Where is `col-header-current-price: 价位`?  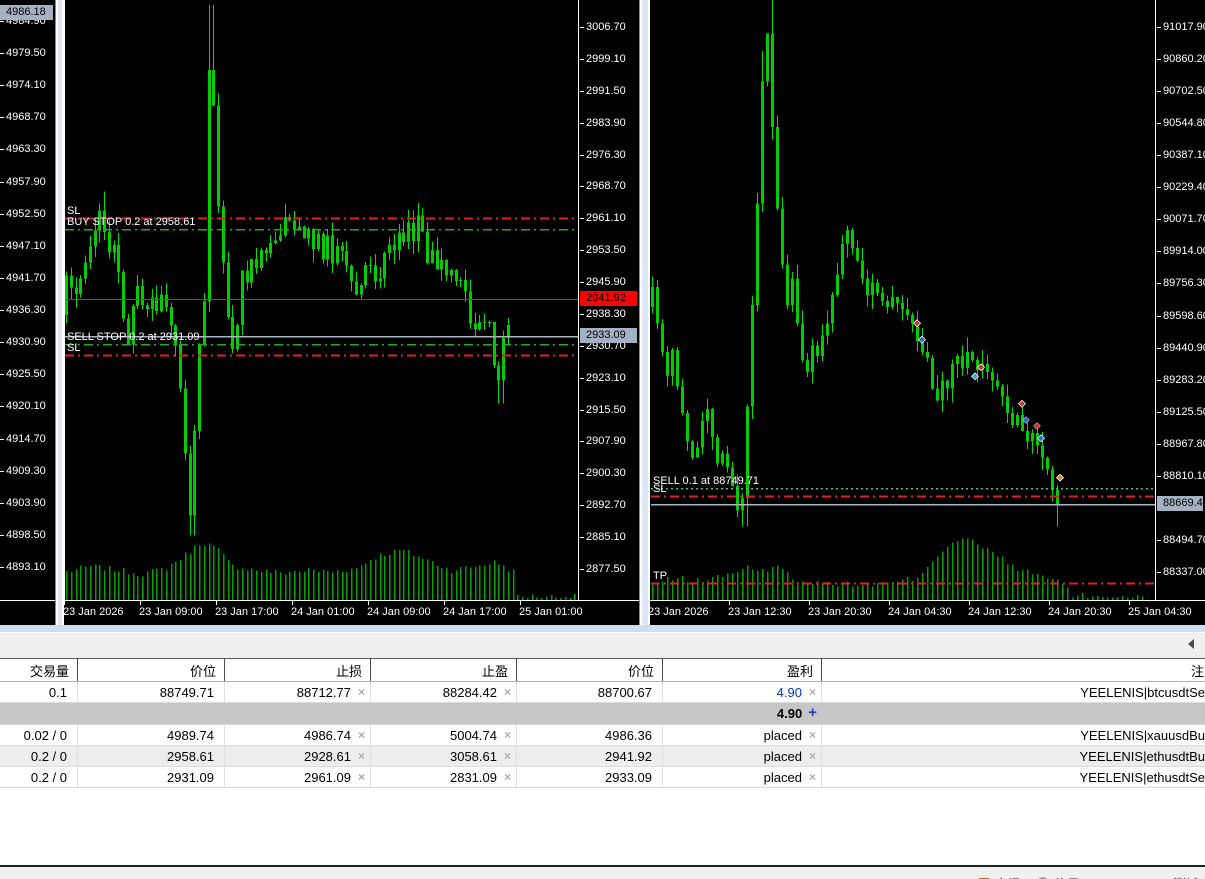
col-header-current-price: 价位 is located at coordinates (590, 670).